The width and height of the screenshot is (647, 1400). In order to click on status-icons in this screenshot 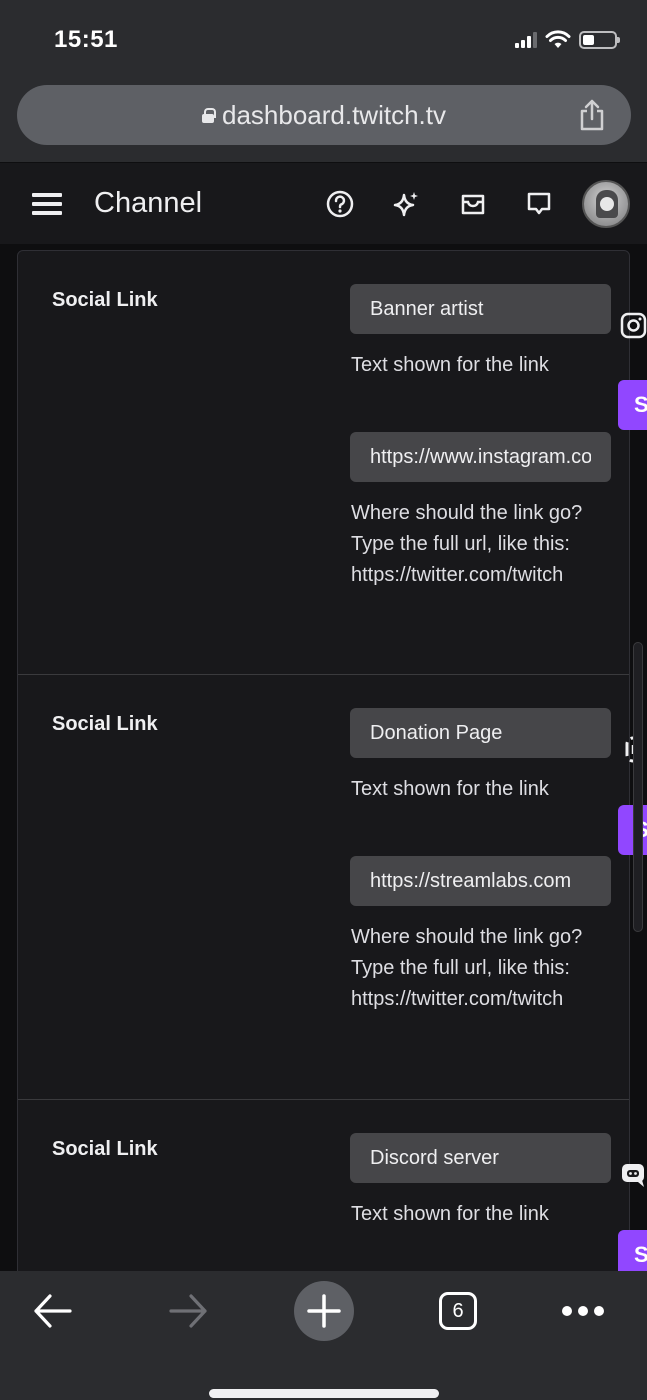, I will do `click(567, 40)`.